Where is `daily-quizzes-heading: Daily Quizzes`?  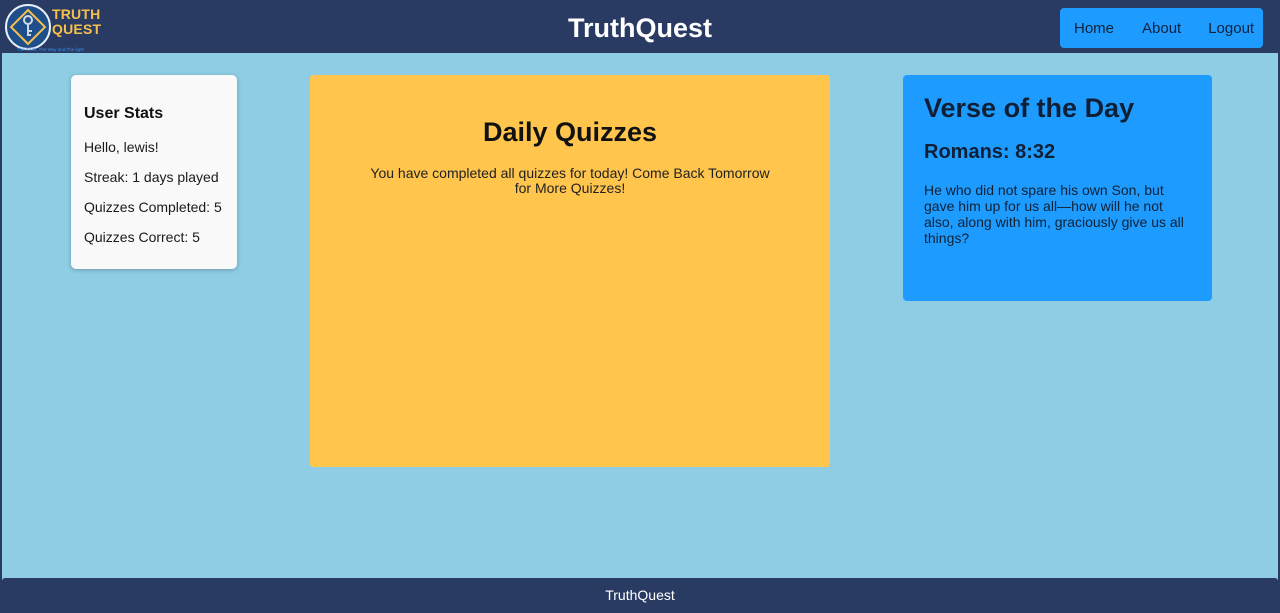 daily-quizzes-heading: Daily Quizzes is located at coordinates (570, 132).